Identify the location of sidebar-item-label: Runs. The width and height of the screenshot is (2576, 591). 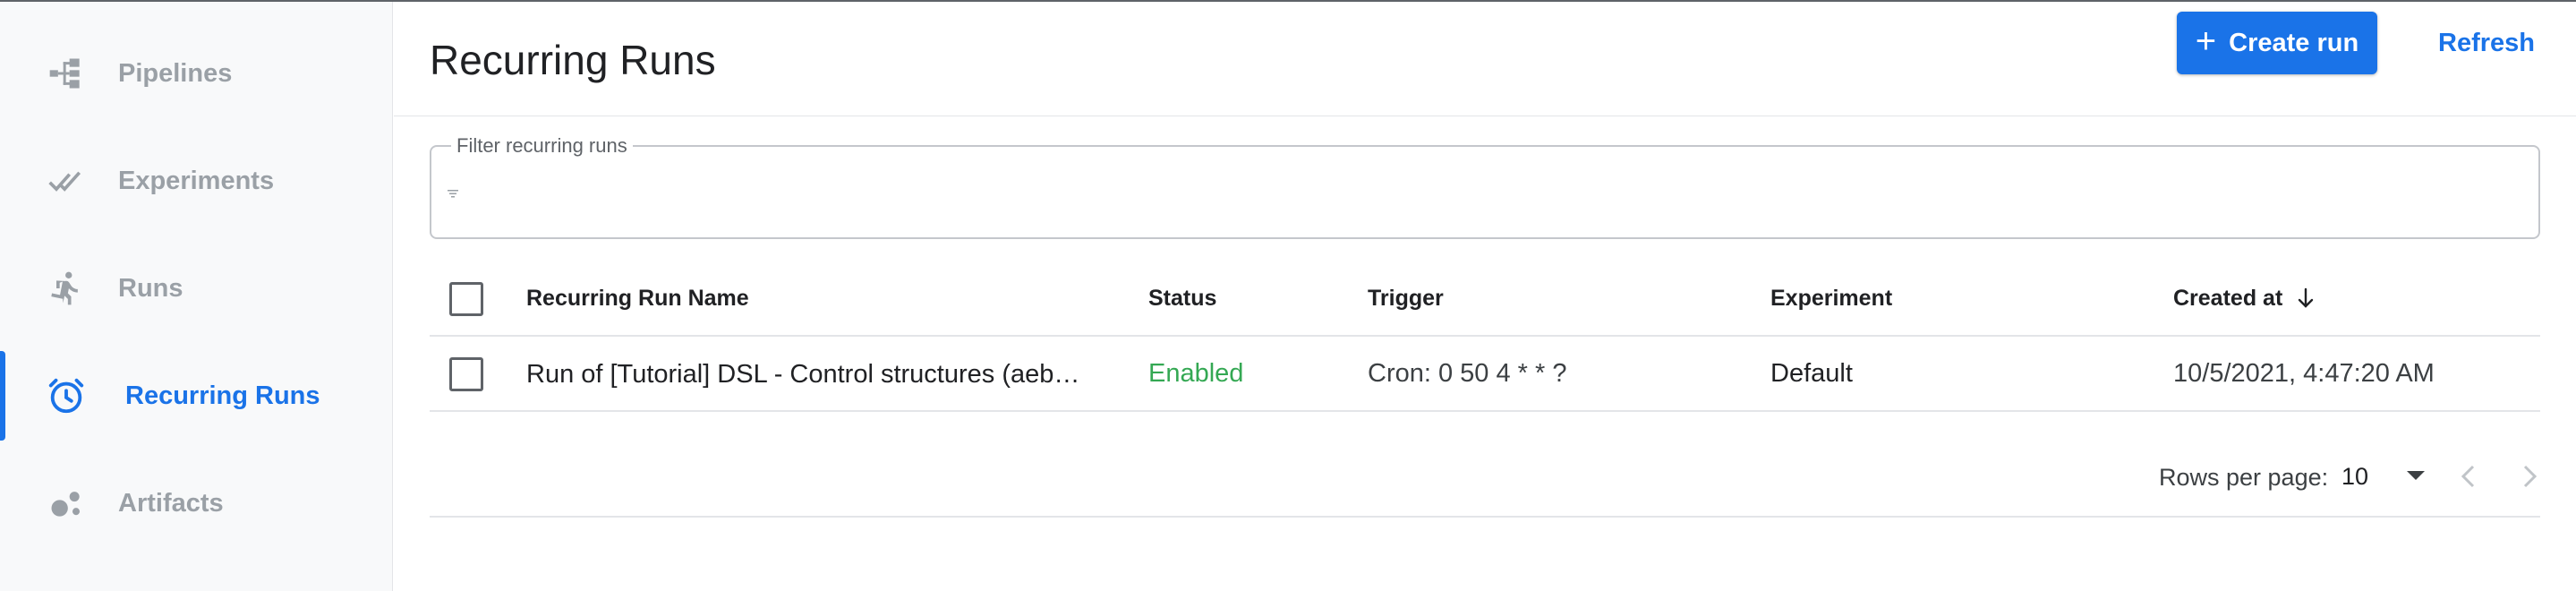
(150, 288).